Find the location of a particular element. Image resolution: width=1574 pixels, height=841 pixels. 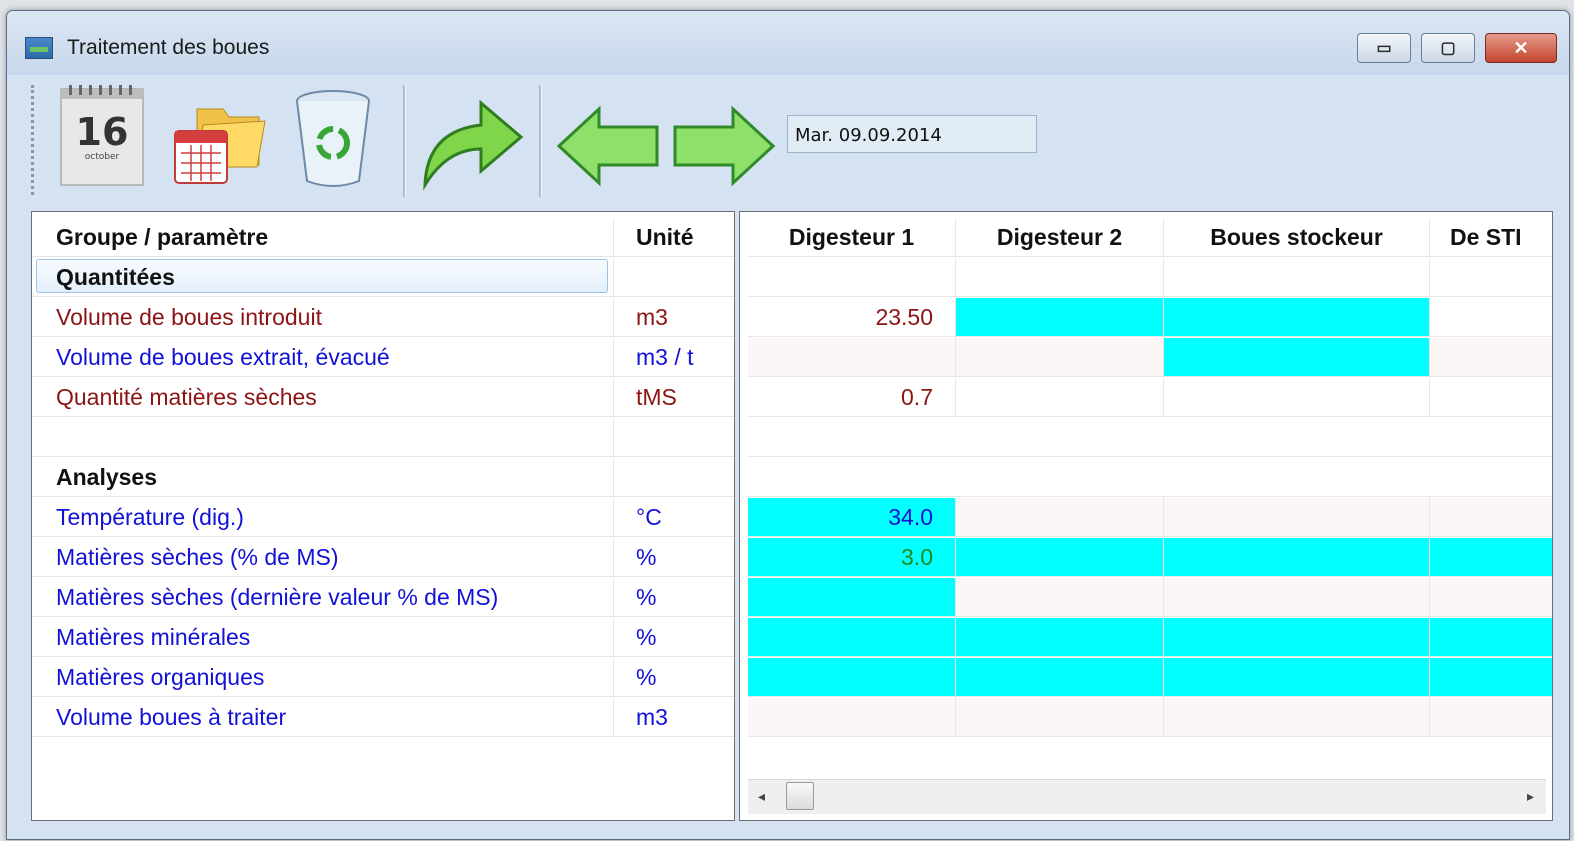

next-button is located at coordinates (723, 146).